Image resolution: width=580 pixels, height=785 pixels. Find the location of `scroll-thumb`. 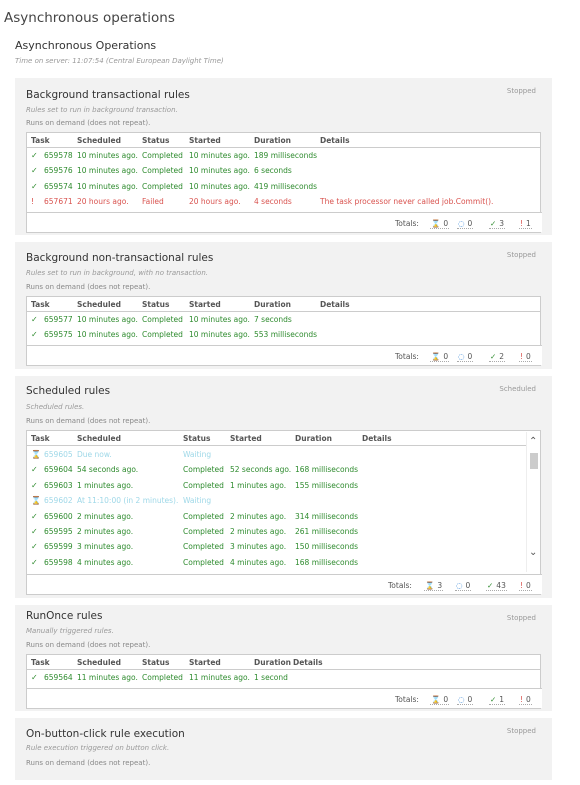

scroll-thumb is located at coordinates (534, 461).